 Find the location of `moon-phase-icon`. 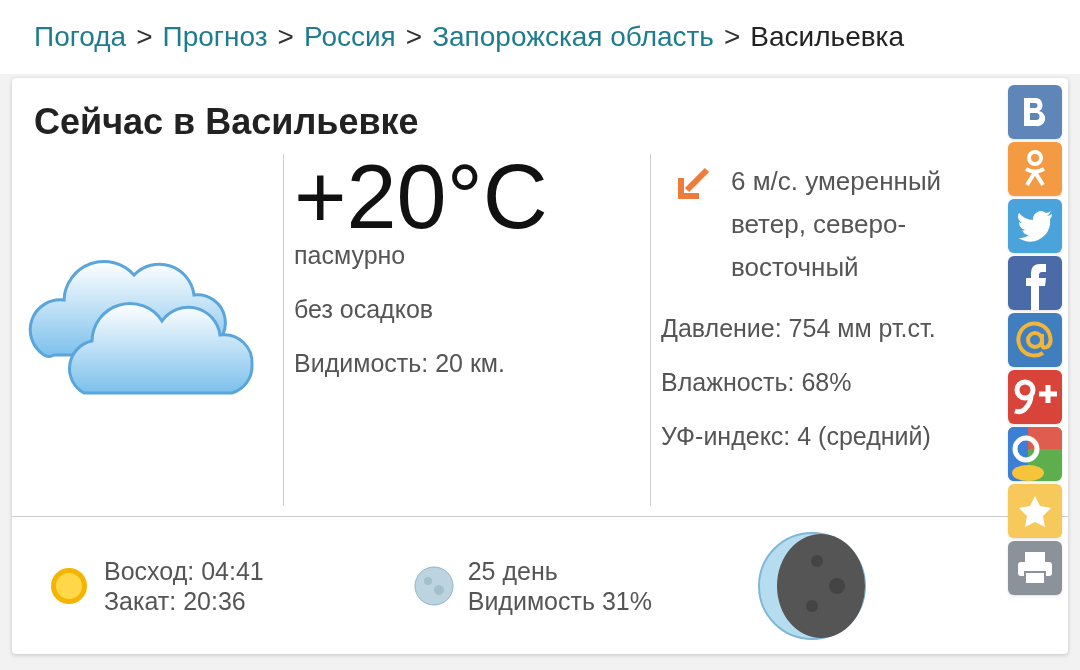

moon-phase-icon is located at coordinates (811, 585).